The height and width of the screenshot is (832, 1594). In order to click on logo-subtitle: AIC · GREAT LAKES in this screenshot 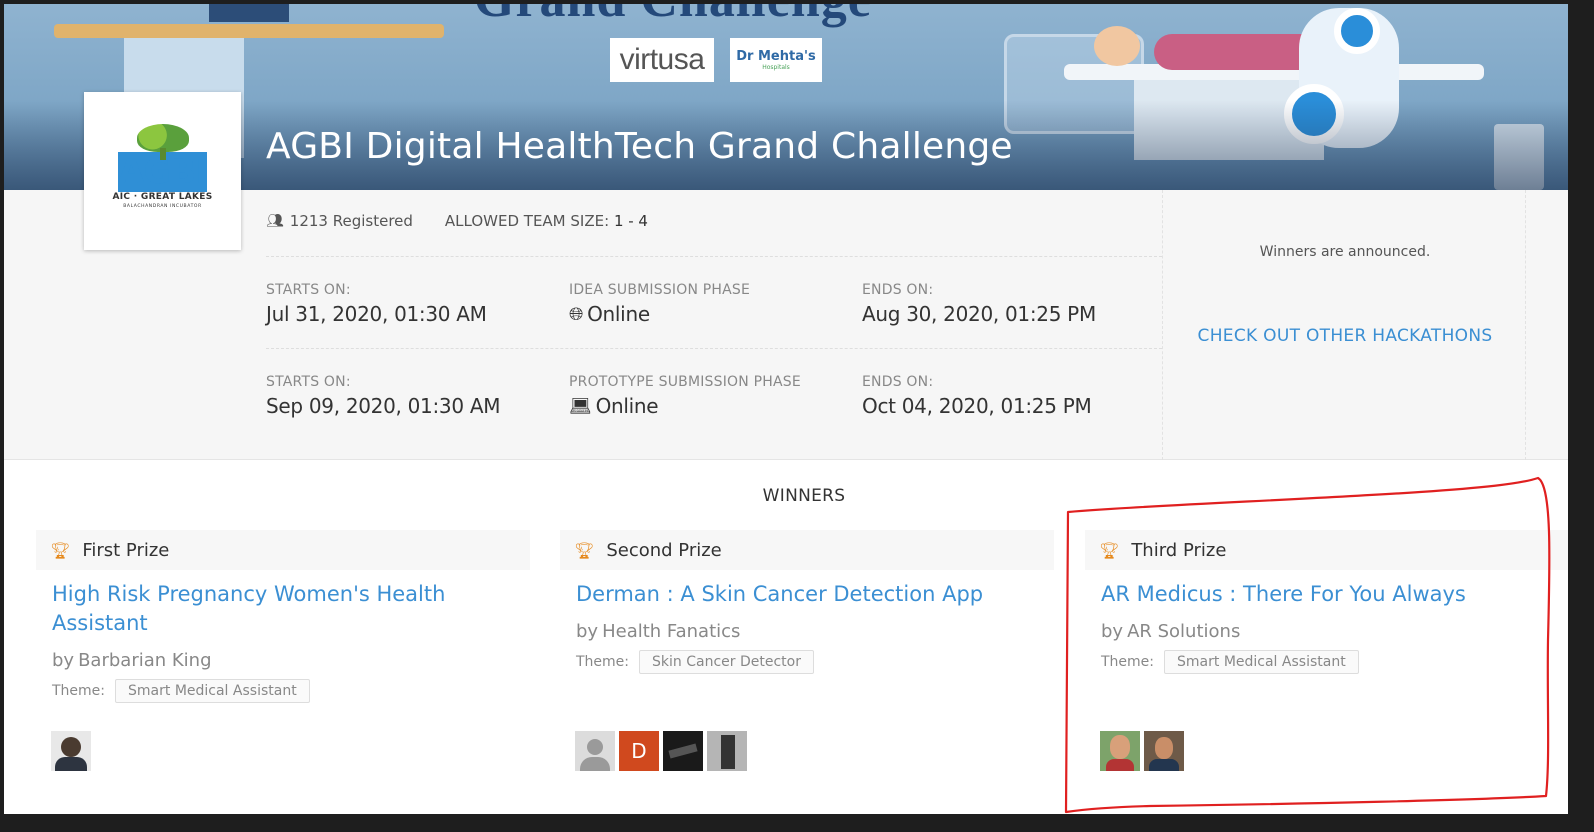, I will do `click(162, 197)`.